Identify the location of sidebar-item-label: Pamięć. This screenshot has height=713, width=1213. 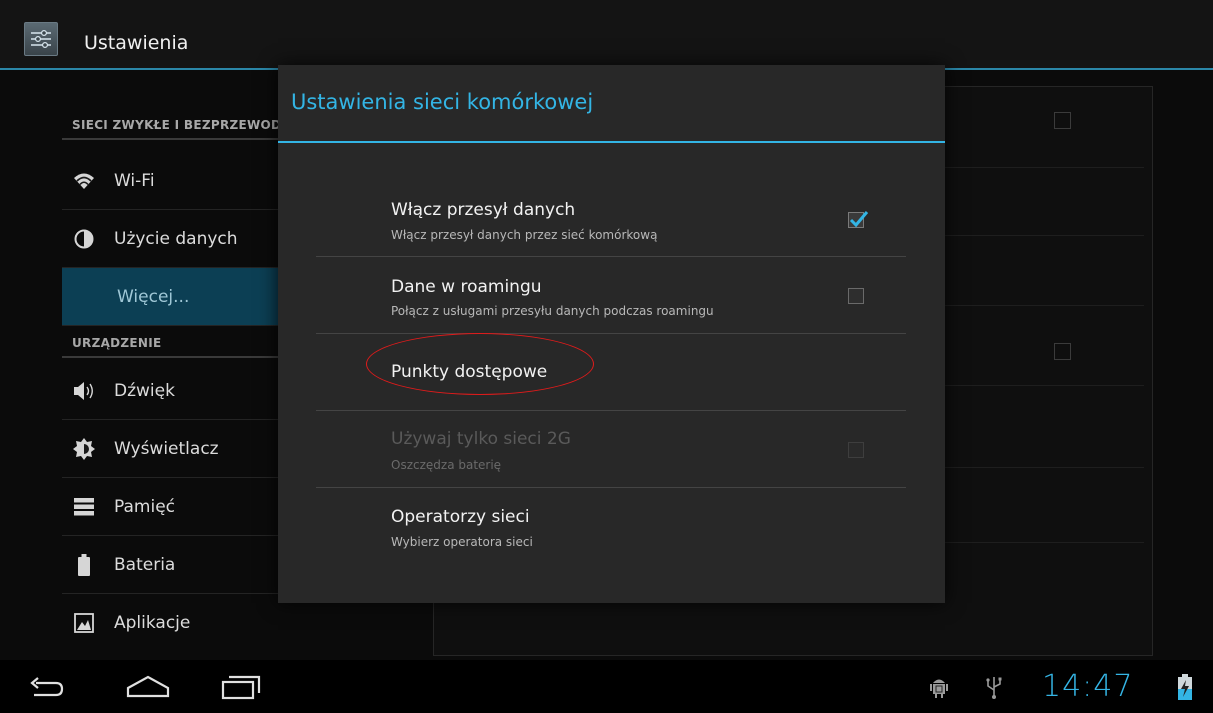
(144, 506).